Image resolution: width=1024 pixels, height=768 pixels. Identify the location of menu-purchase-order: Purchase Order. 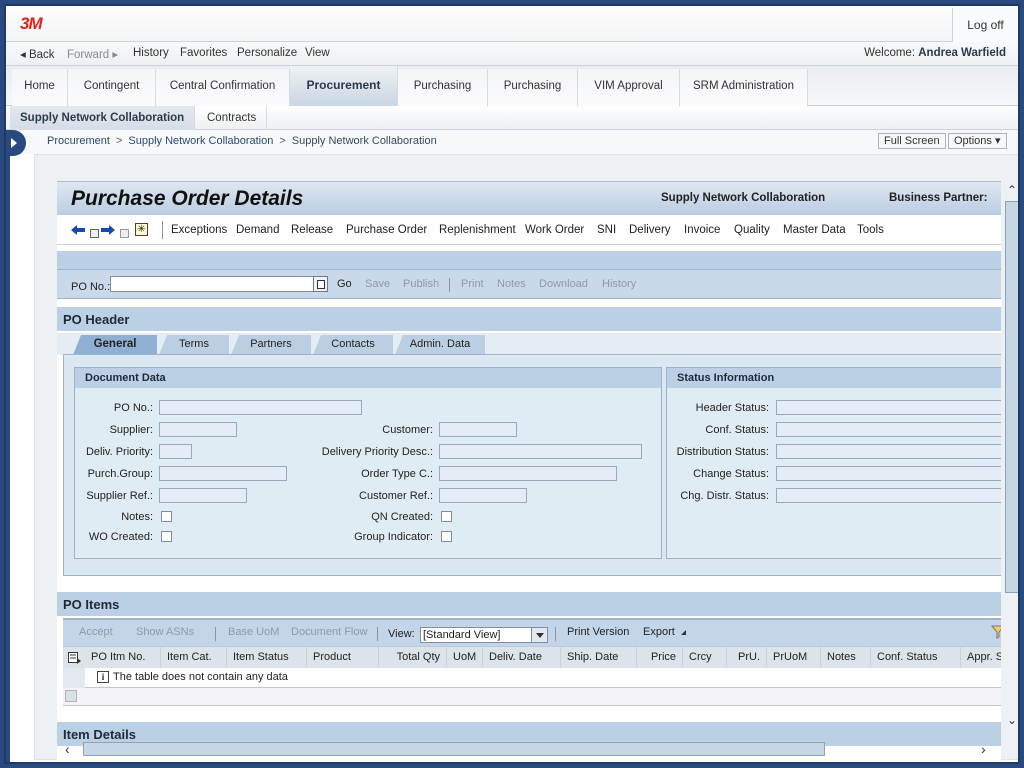
(386, 230).